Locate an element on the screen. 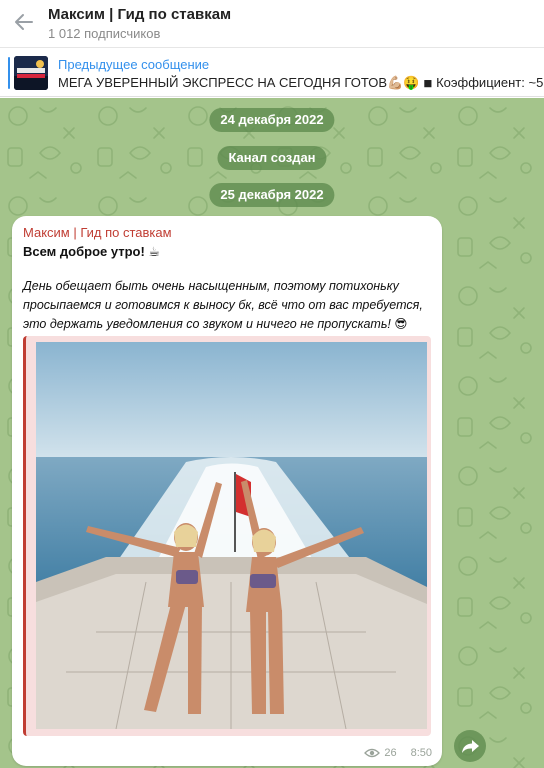 This screenshot has width=544, height=768. eye-icon is located at coordinates (372, 753).